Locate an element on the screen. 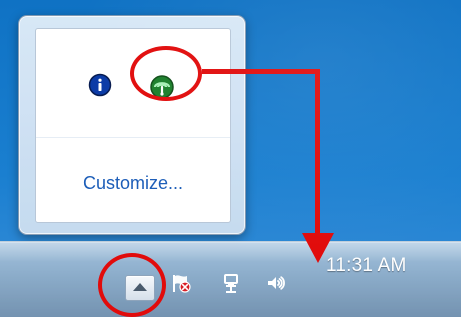  show-hidden-icons-button is located at coordinates (140, 288).